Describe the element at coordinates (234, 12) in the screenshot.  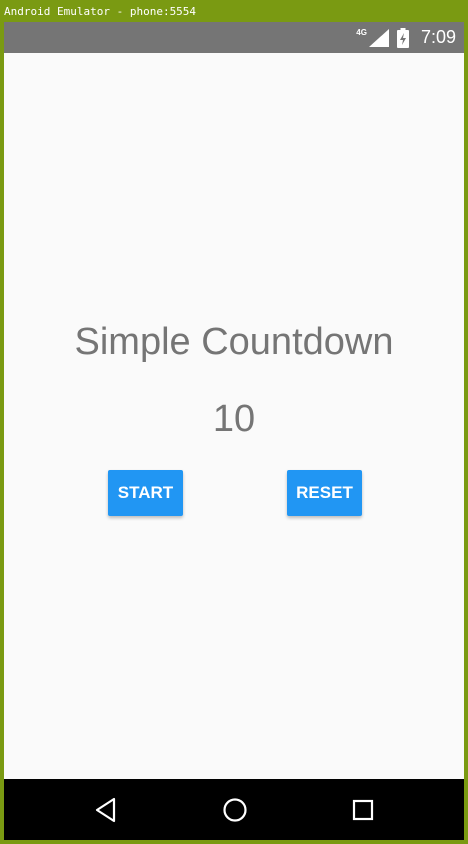
I see `emulator-title: Android Emulator - phone:5554` at that location.